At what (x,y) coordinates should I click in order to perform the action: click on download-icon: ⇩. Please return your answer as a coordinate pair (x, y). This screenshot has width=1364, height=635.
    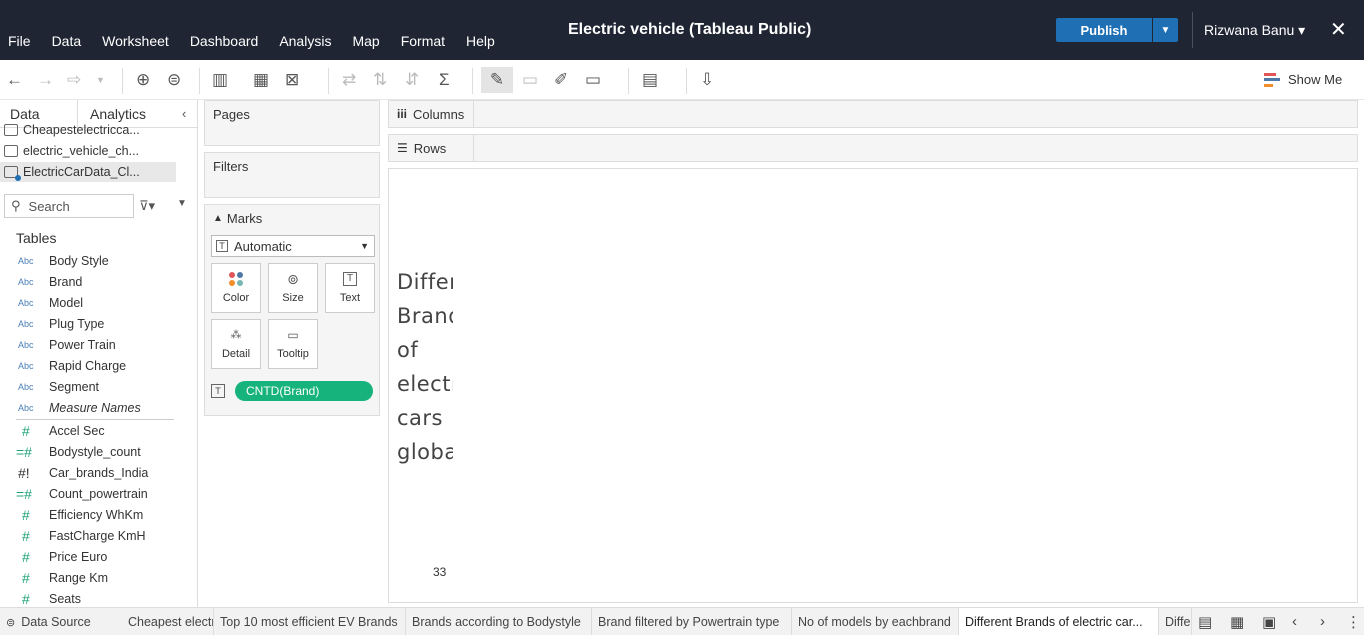
    Looking at the image, I should click on (707, 80).